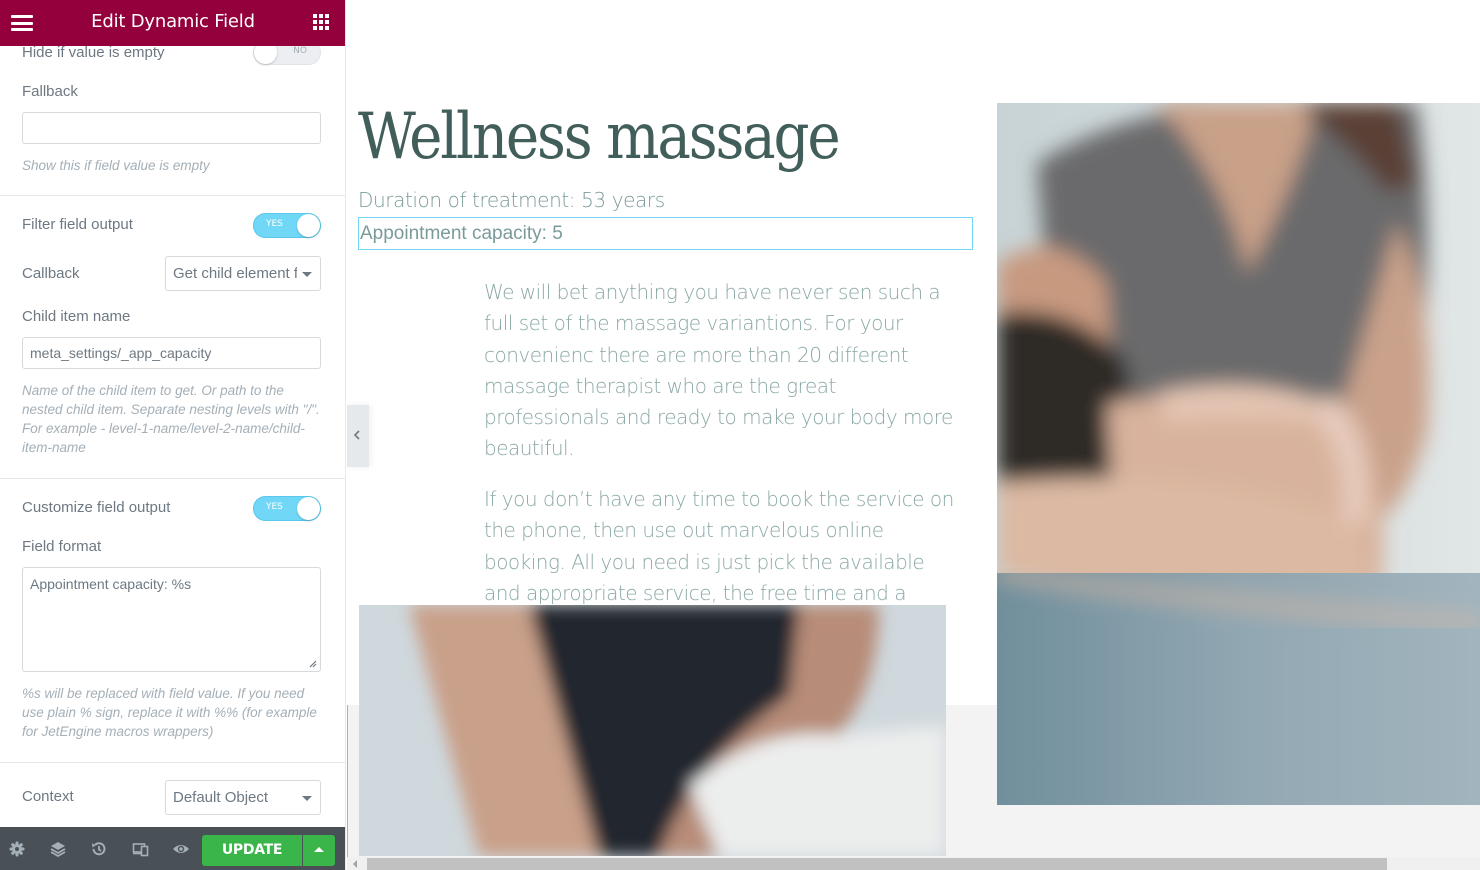  Describe the element at coordinates (171, 128) in the screenshot. I see `fallback-input` at that location.